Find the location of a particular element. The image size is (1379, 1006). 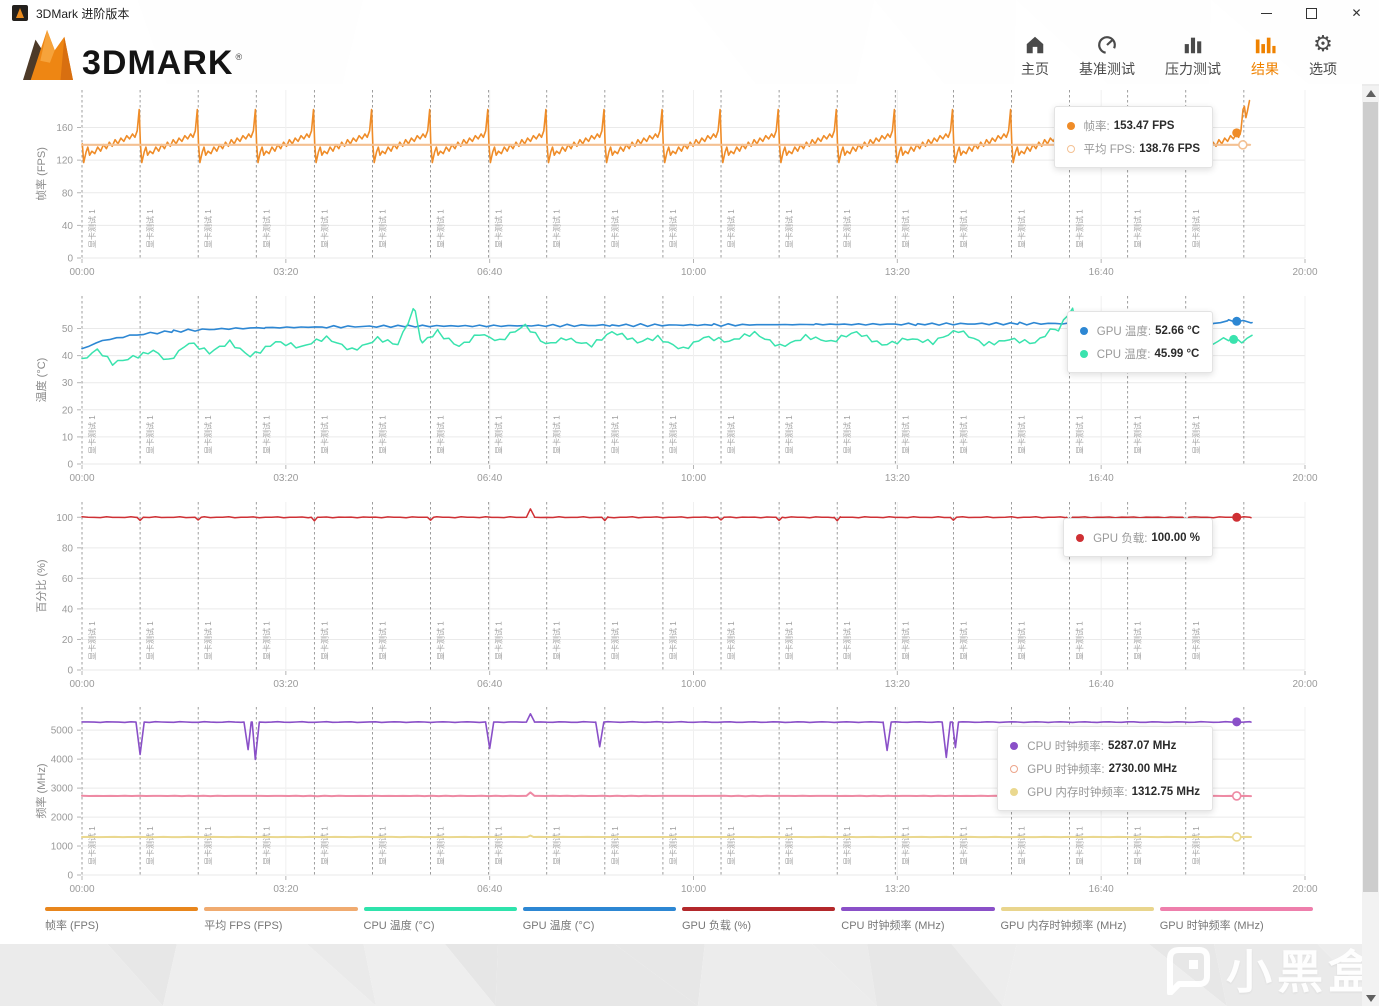

minimize-button is located at coordinates (1266, 13).